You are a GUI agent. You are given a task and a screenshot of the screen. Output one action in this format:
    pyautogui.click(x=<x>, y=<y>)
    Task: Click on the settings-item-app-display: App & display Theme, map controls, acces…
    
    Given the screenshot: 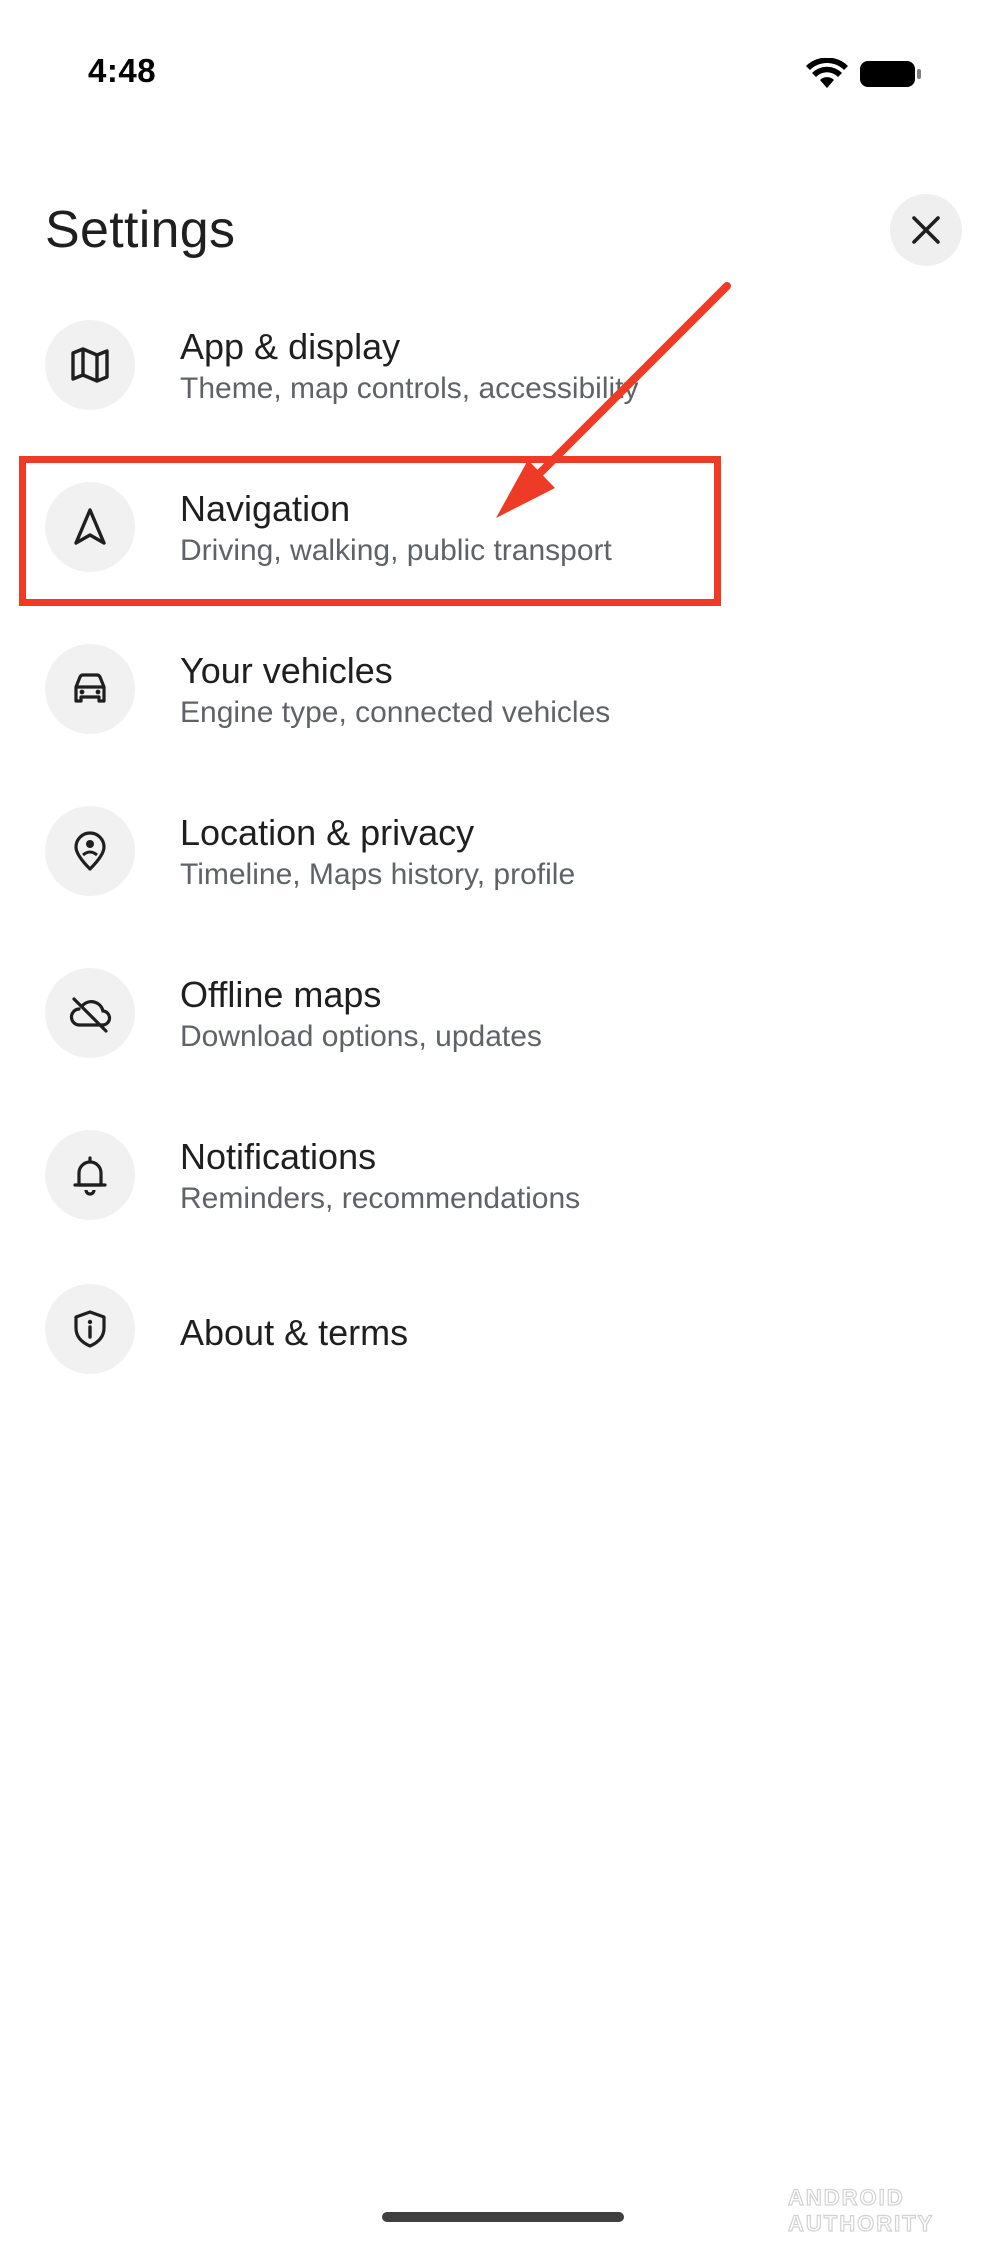 What is the action you would take?
    pyautogui.click(x=504, y=365)
    